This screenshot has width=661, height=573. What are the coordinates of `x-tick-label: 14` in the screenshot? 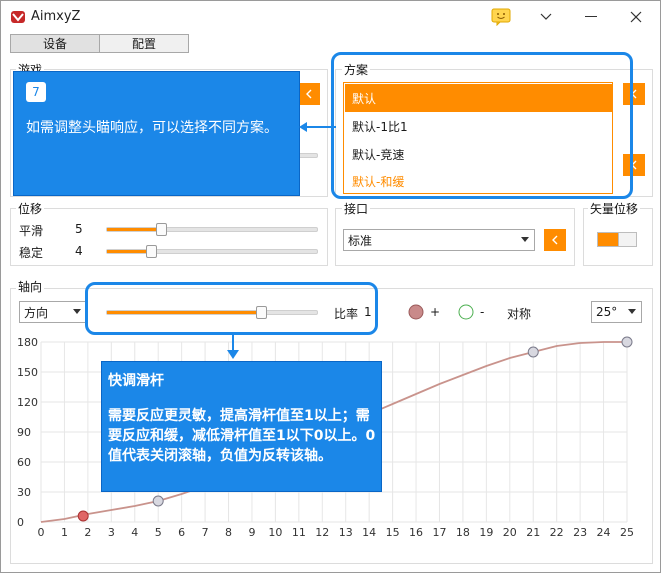 It's located at (369, 532).